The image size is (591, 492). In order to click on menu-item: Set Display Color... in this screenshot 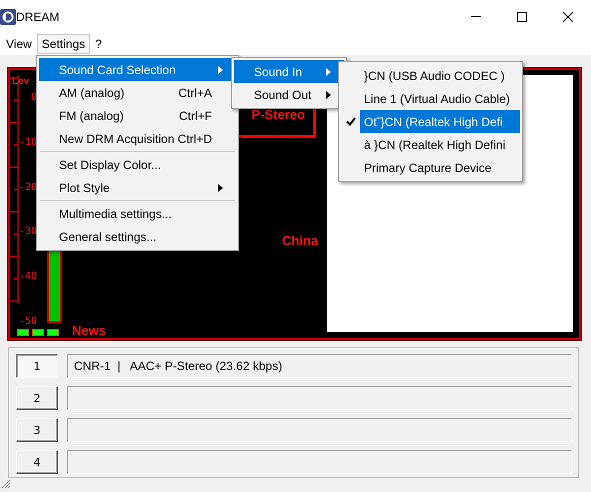, I will do `click(137, 164)`.